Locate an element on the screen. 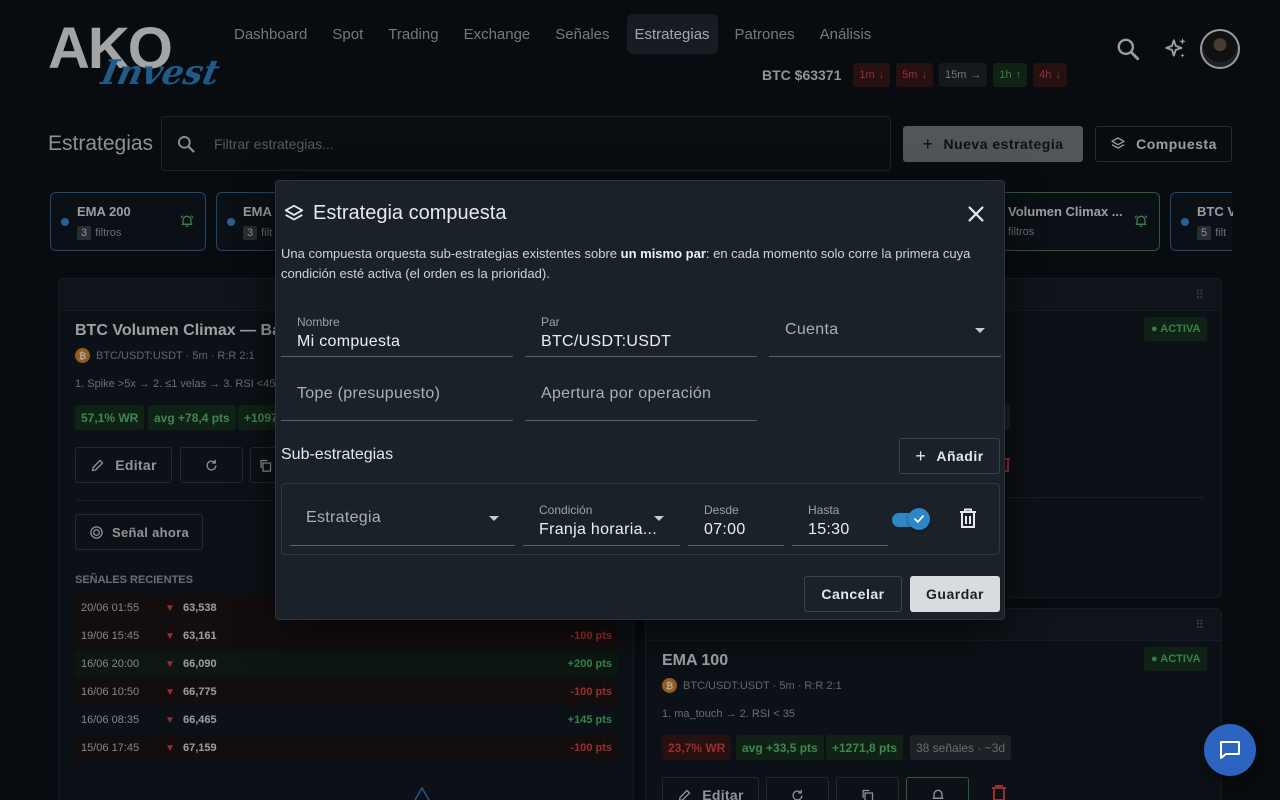 The width and height of the screenshot is (1280, 800). layers-icon is located at coordinates (294, 212).